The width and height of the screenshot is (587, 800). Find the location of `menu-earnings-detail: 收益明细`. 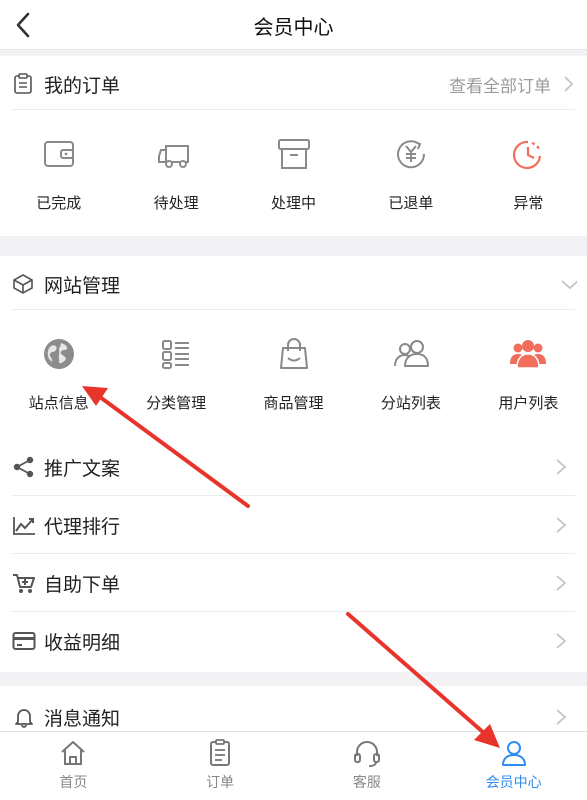

menu-earnings-detail: 收益明细 is located at coordinates (293, 641).